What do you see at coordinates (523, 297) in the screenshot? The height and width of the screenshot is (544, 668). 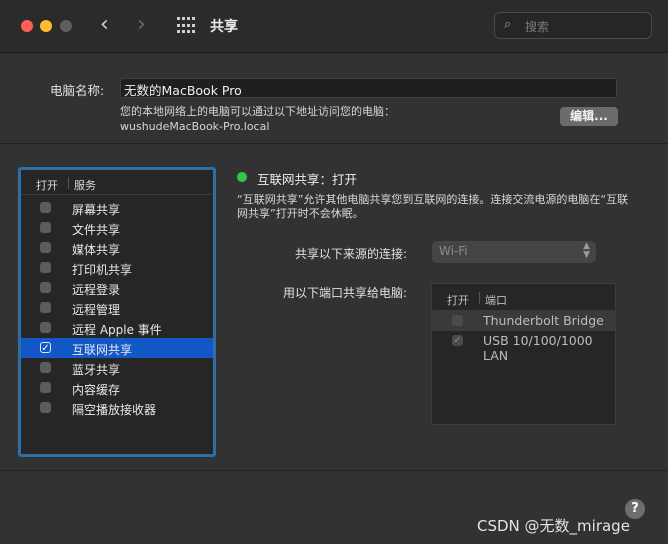 I see `port-list-header: 打开 端口` at bounding box center [523, 297].